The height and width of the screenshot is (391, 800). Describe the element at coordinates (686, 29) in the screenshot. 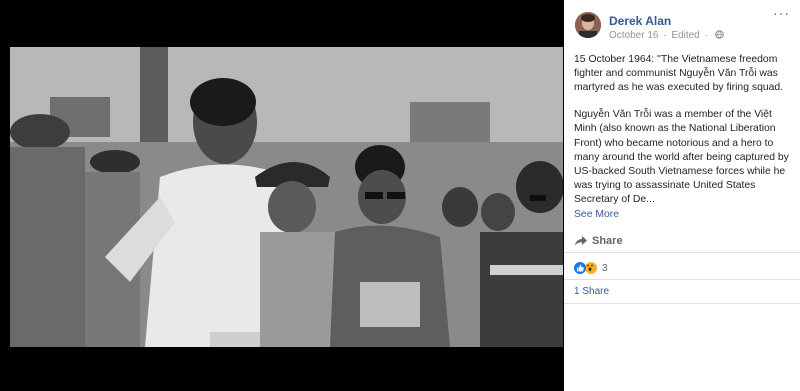

I see `post-header: Derek Alan October 16 · Edited ·` at that location.